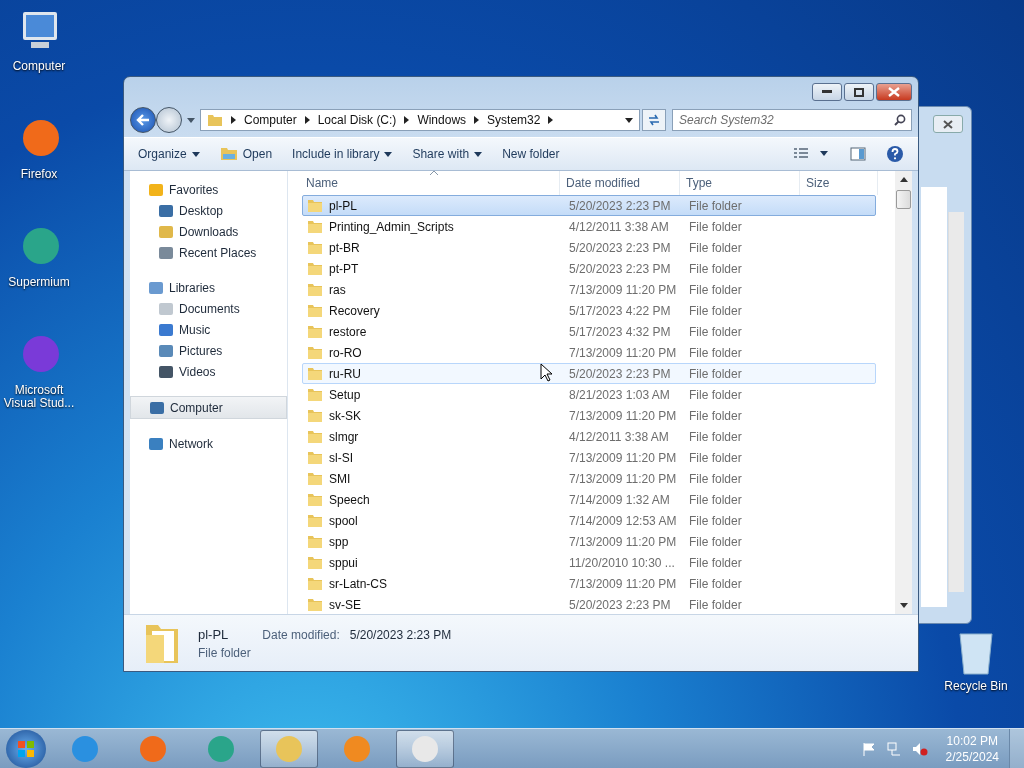  Describe the element at coordinates (589, 373) in the screenshot. I see `file-row: ru-RU 5/20/2023 2:23 PM File folder` at that location.